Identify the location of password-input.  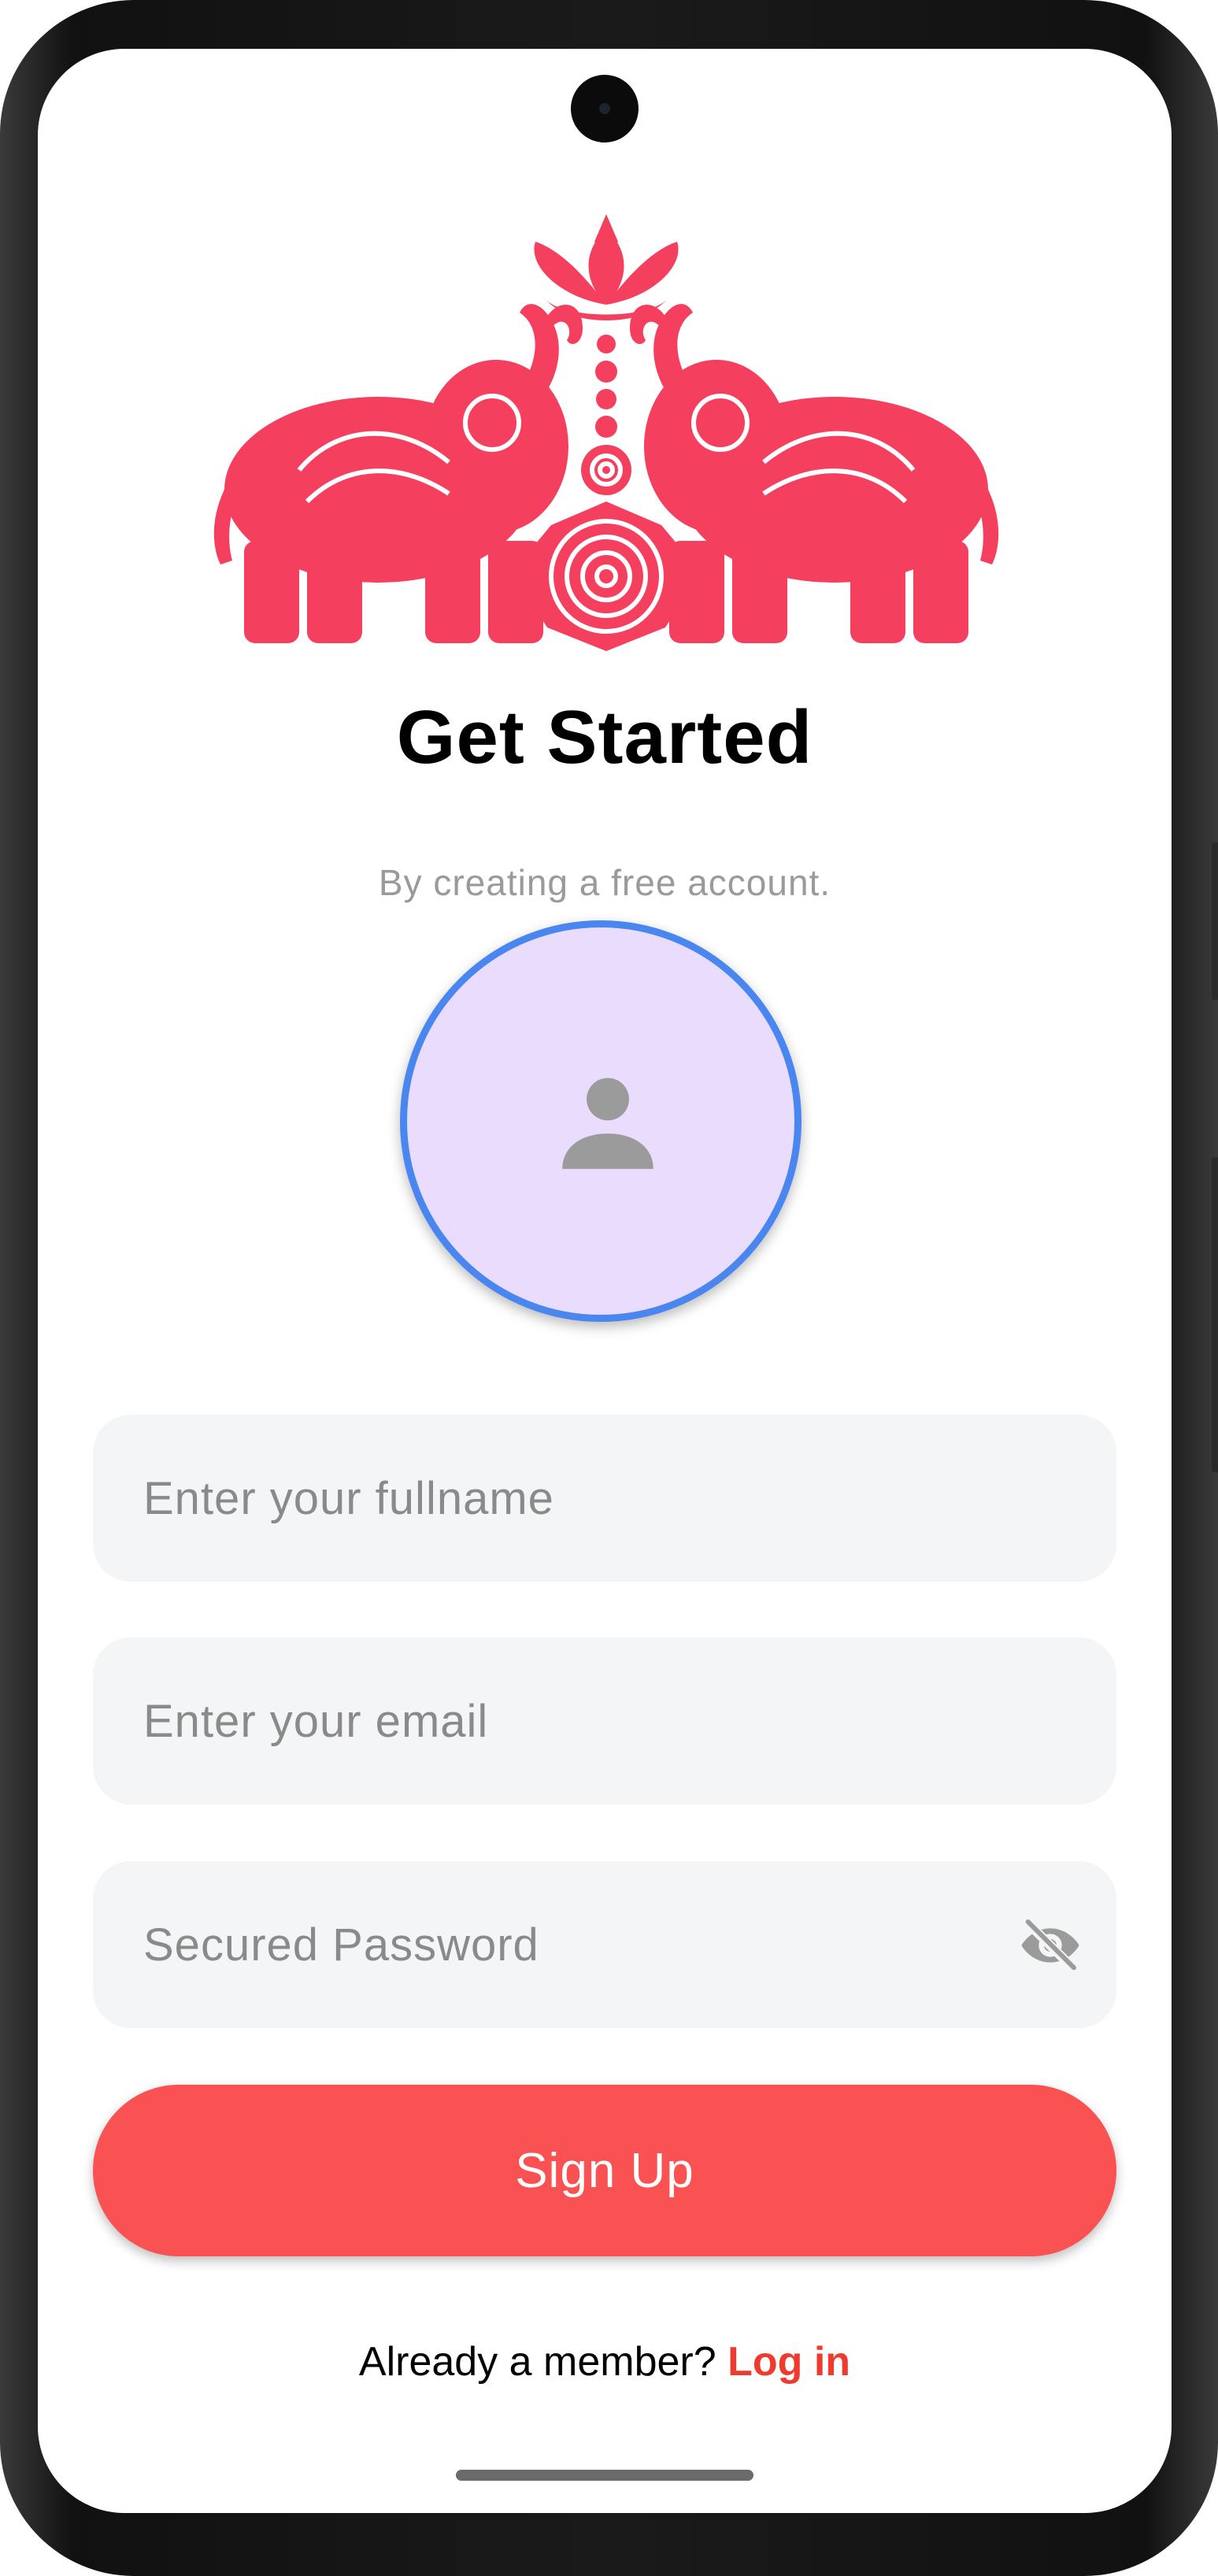
(604, 1944).